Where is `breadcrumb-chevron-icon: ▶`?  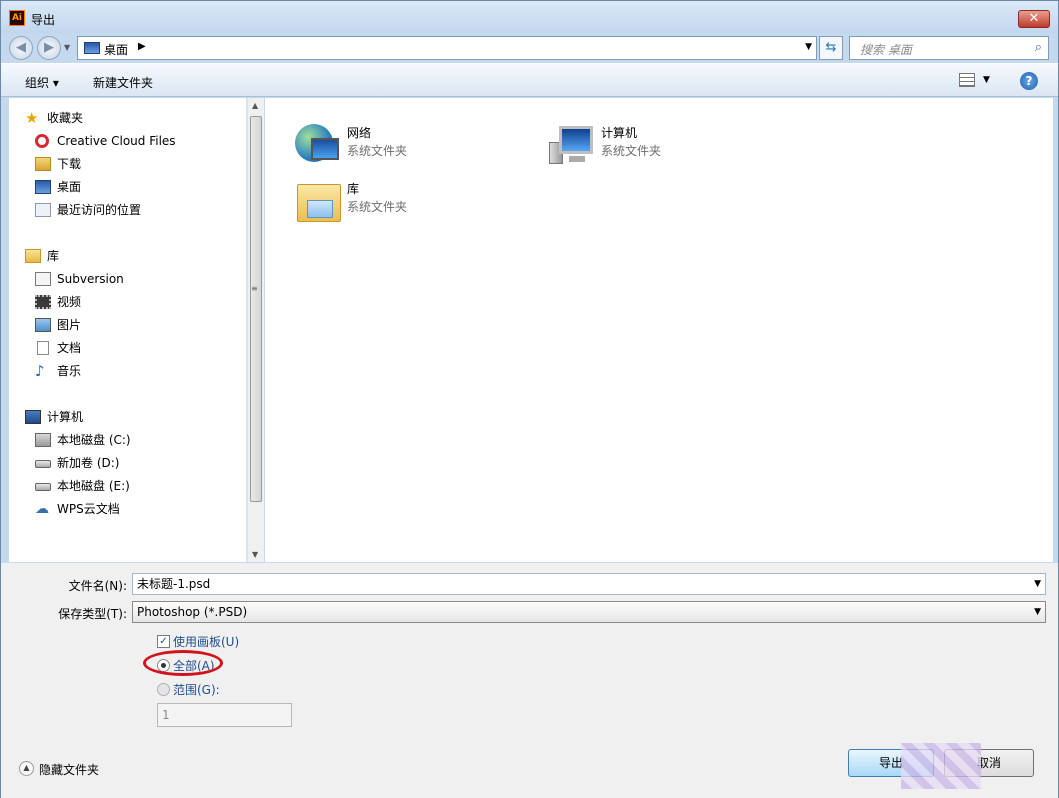 breadcrumb-chevron-icon: ▶ is located at coordinates (142, 46).